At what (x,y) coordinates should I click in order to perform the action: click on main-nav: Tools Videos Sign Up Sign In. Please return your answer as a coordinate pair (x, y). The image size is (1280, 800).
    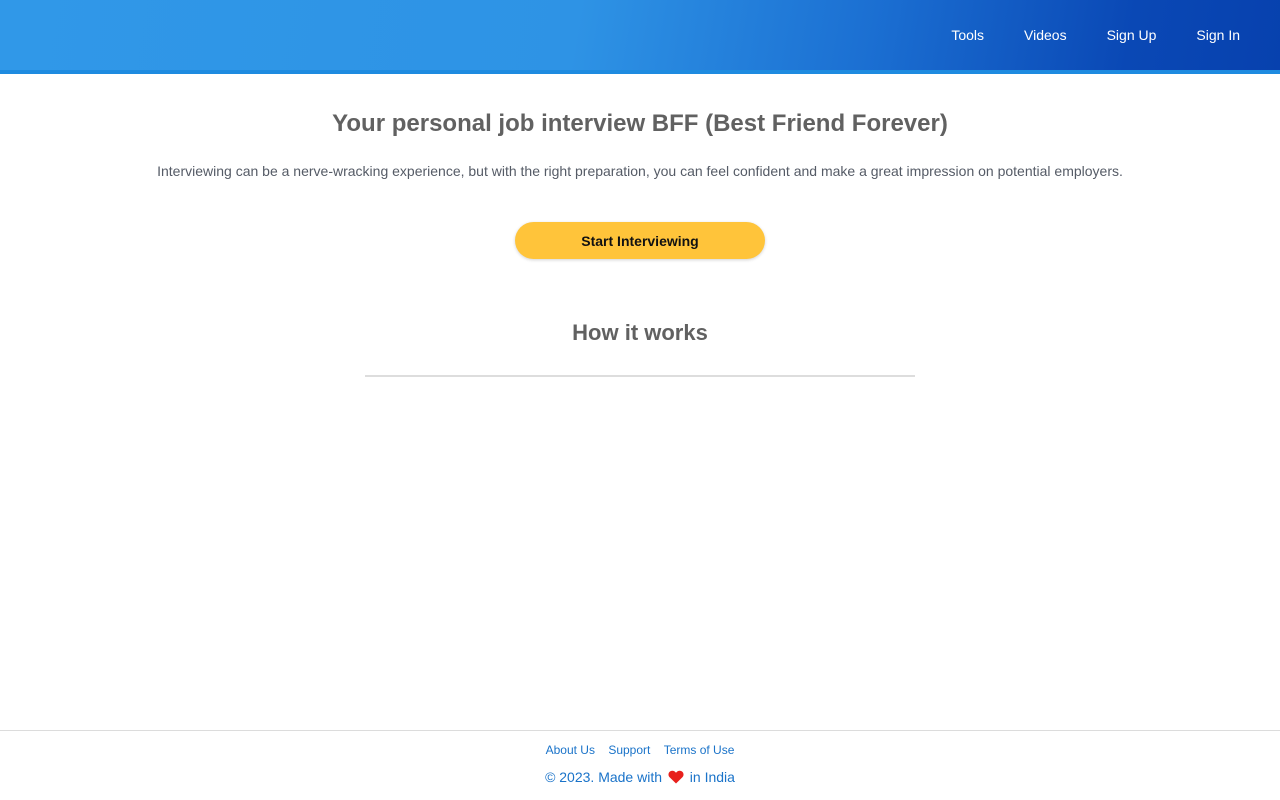
    Looking at the image, I should click on (1075, 35).